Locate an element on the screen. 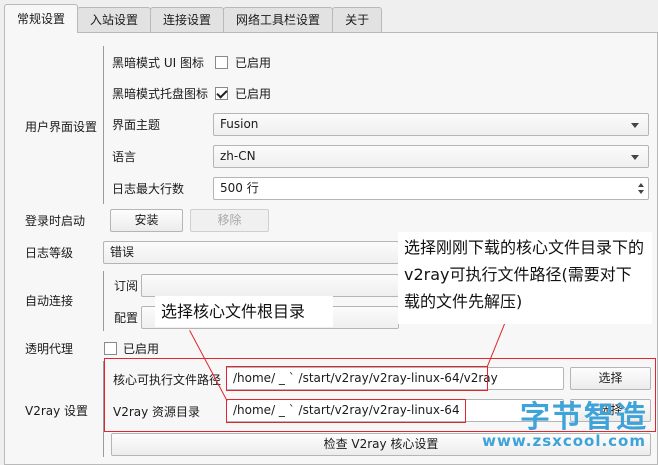 This screenshot has height=465, width=658. tab-bar: 常规设置 入站设置 连接设置 网络工具栏设置 关于 is located at coordinates (193, 18).